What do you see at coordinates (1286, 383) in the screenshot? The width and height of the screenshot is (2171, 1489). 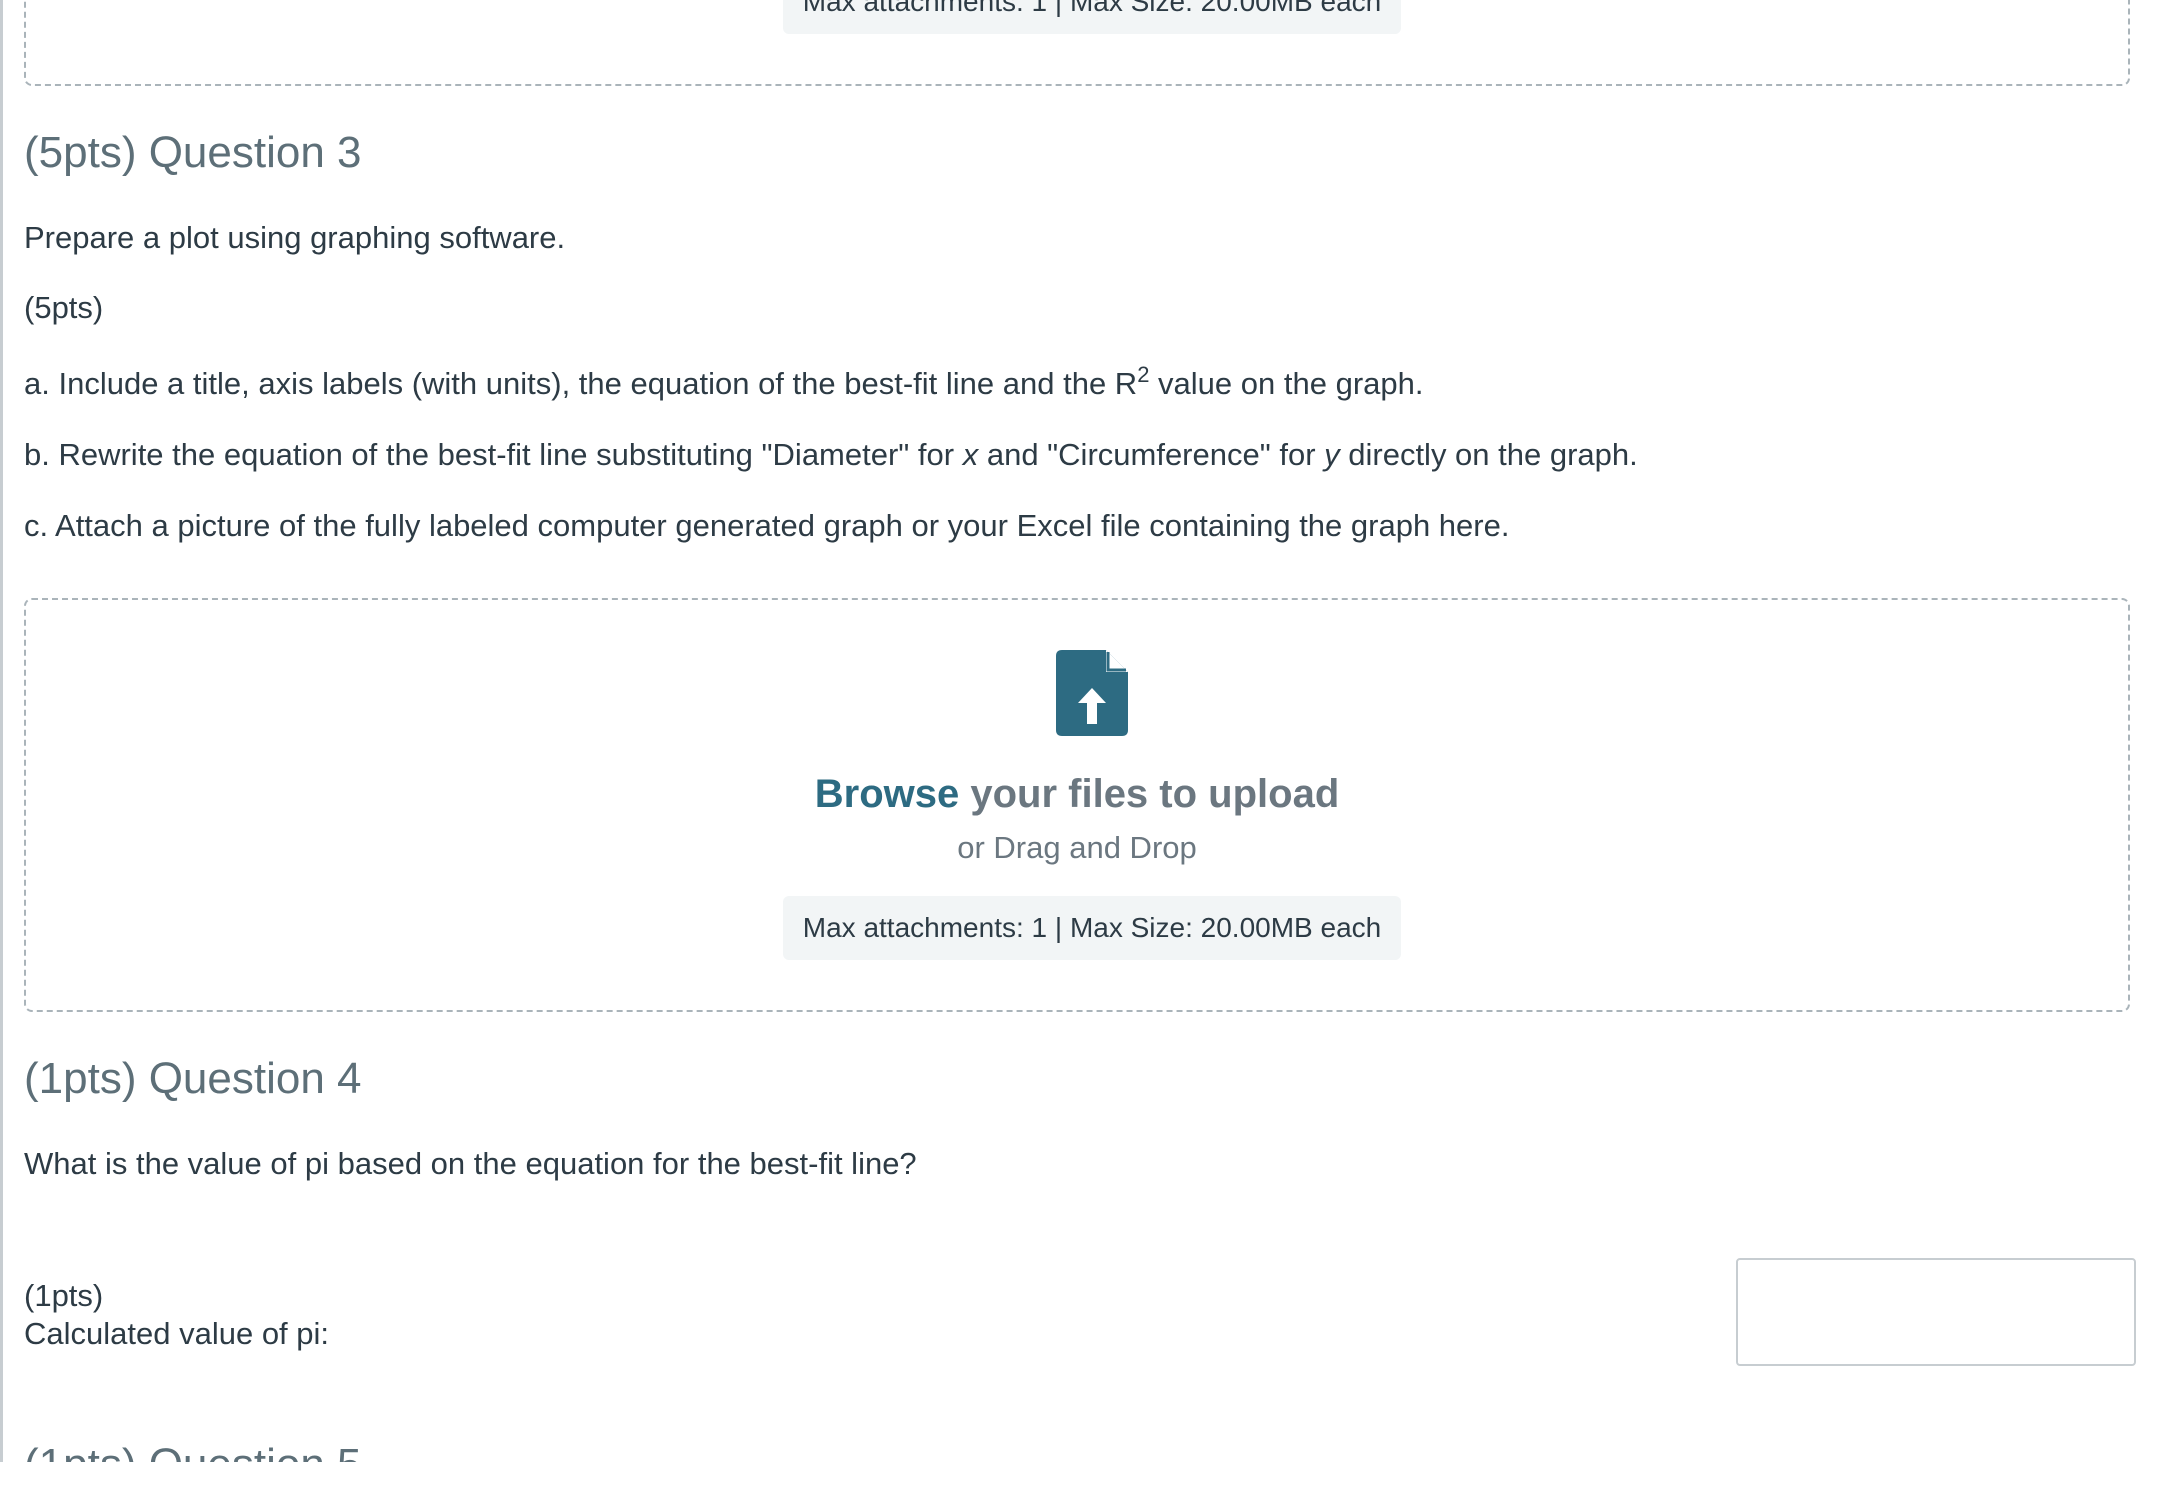 I see `item-a-text-end: value on the graph.` at bounding box center [1286, 383].